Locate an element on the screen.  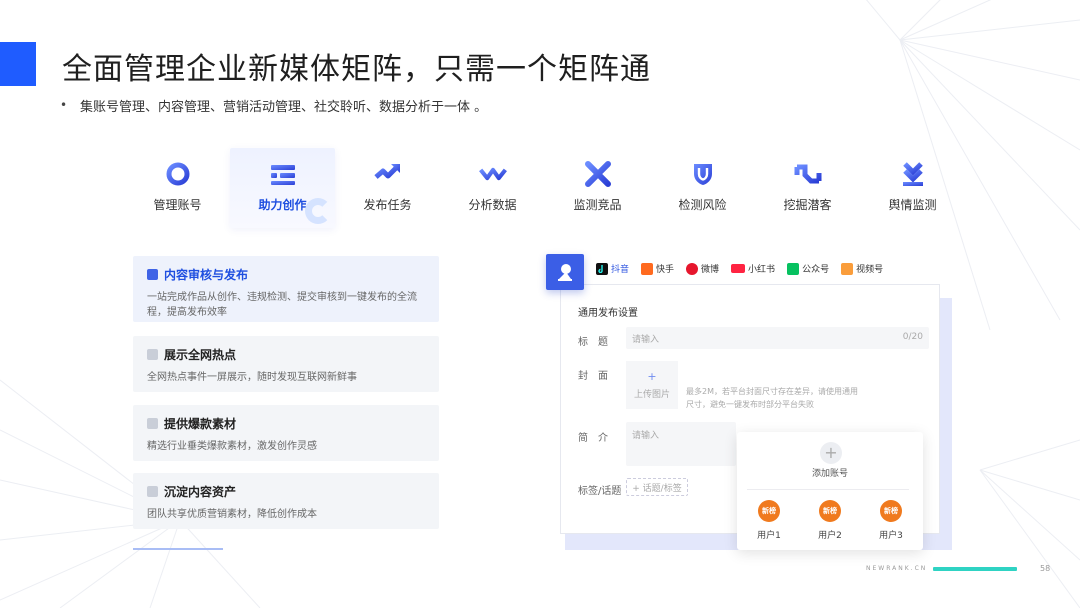
platform-tab-channels: 视频号 is located at coordinates (862, 268).